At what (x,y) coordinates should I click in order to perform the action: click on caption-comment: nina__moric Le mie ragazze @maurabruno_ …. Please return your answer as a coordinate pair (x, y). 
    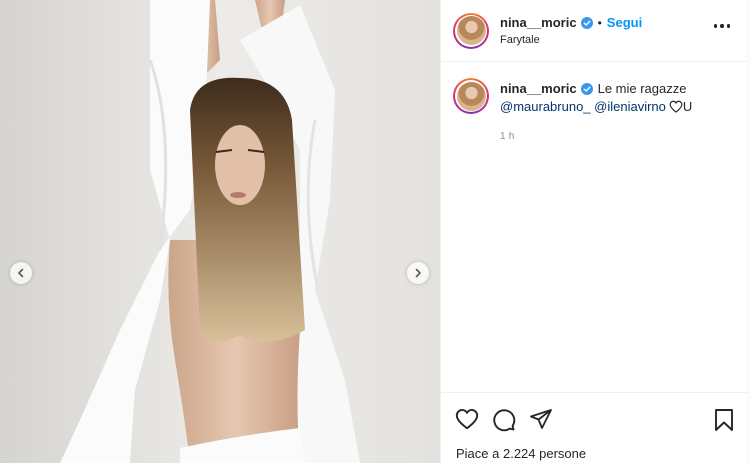
    Looking at the image, I should click on (595, 104).